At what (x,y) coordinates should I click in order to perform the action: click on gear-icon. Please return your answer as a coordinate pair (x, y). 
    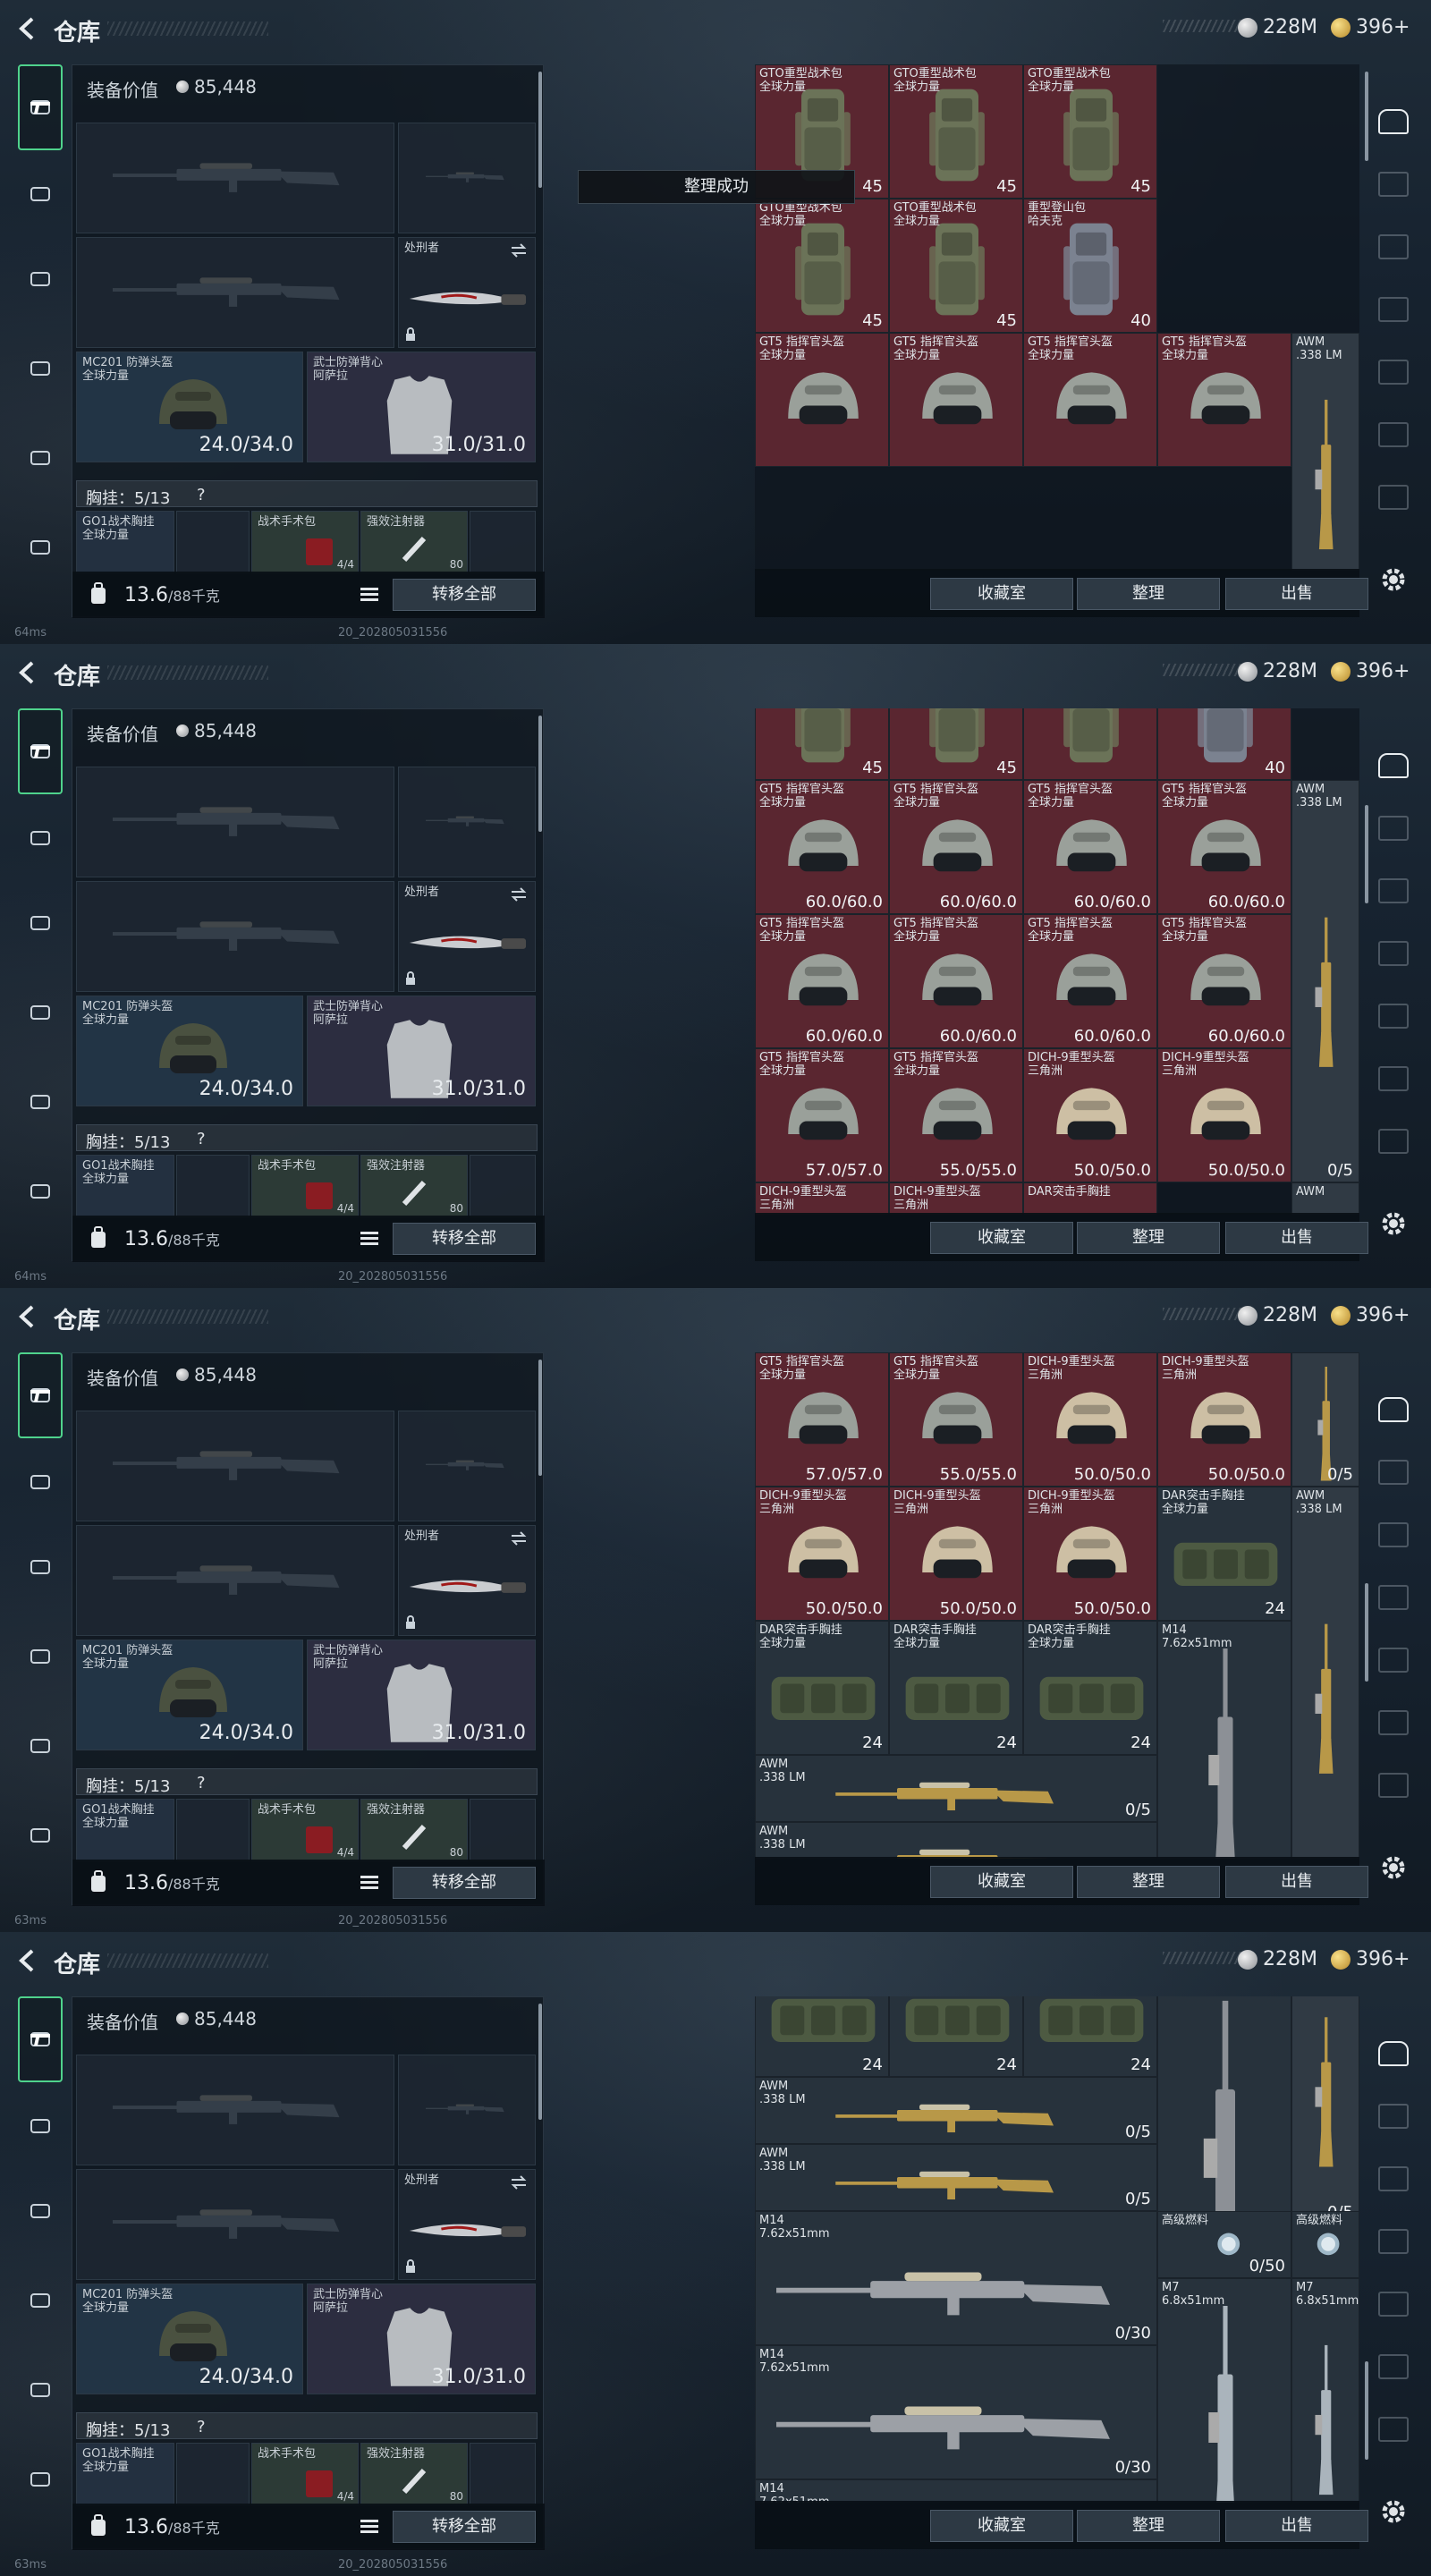
    Looking at the image, I should click on (1394, 580).